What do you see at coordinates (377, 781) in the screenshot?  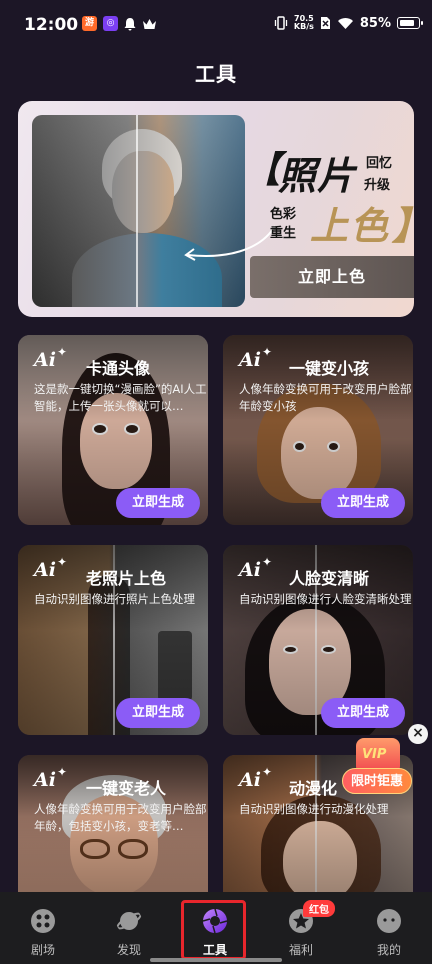 I see `vip-promo-label: 限时钜惠` at bounding box center [377, 781].